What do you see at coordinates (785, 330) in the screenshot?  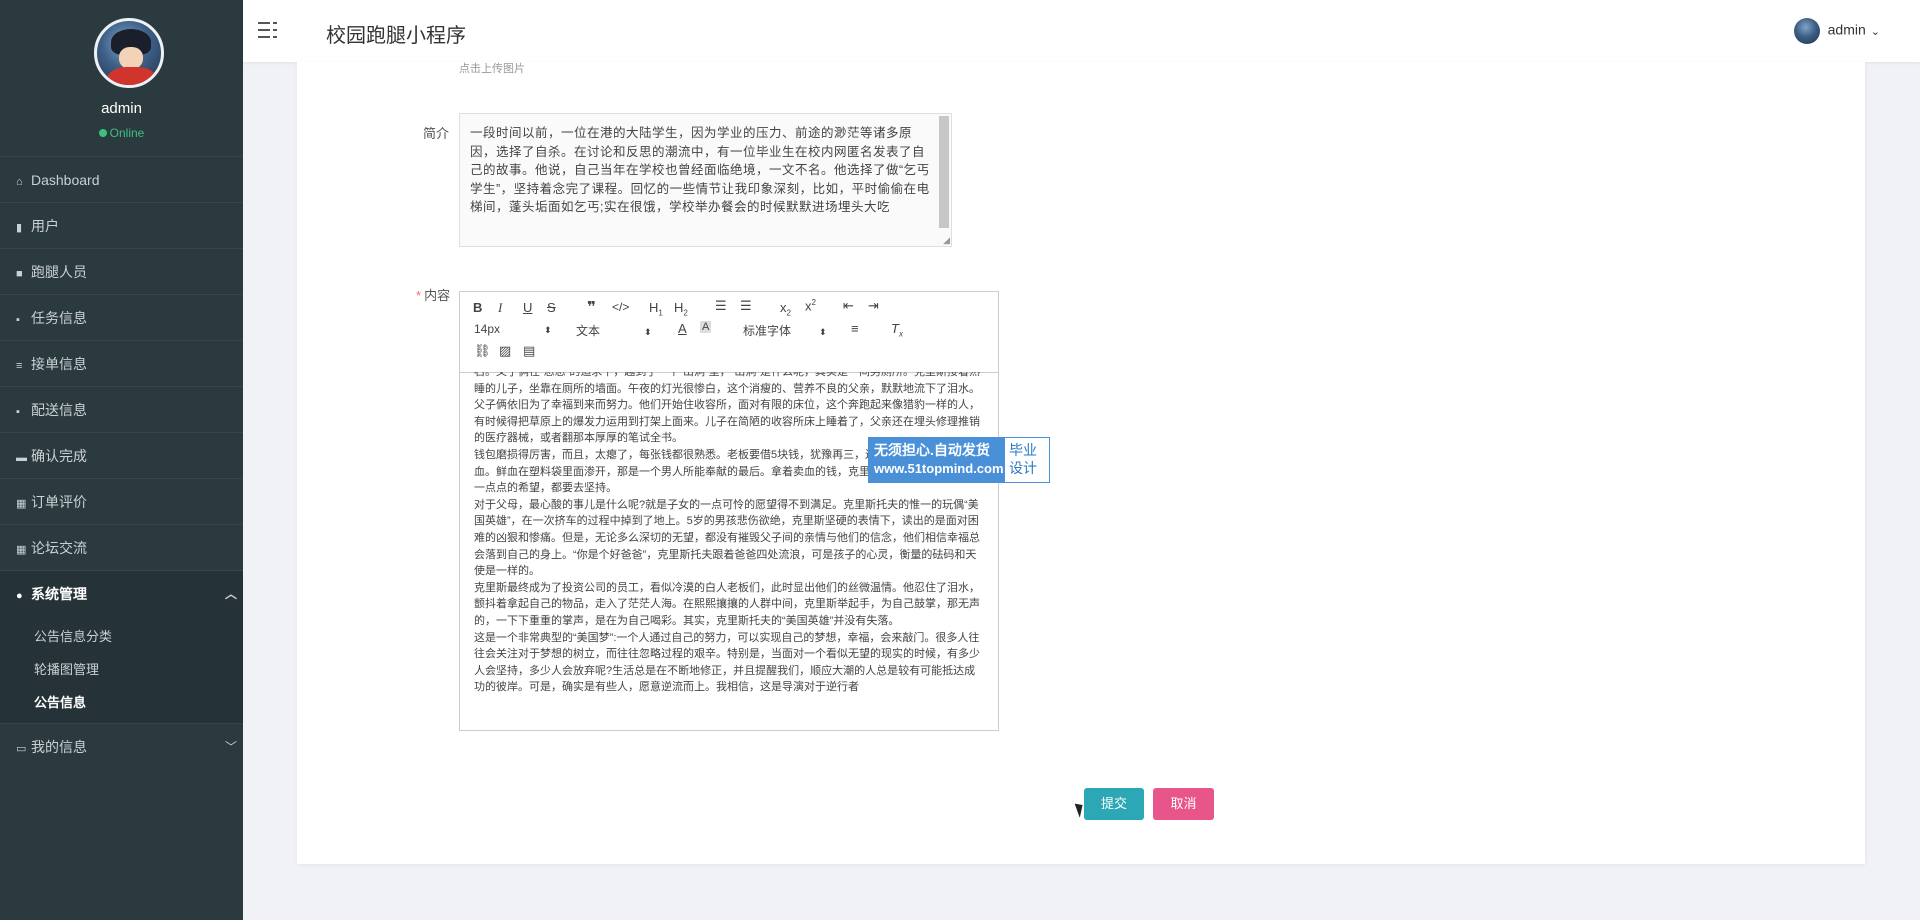 I see `font-family-select: 标准字体 ⬍` at bounding box center [785, 330].